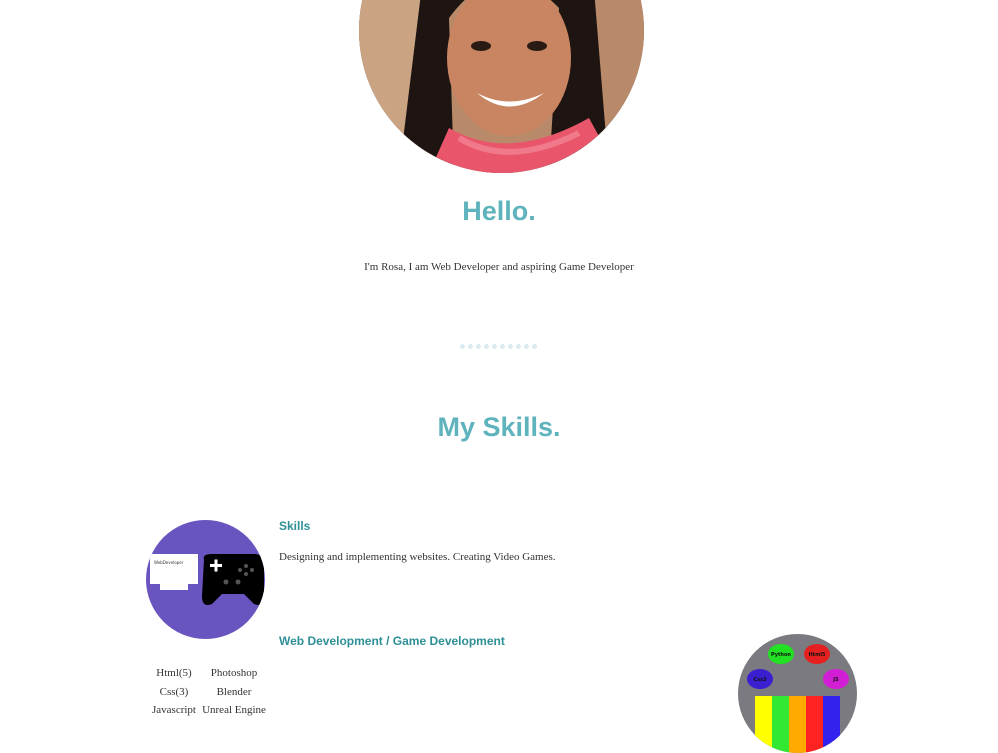  Describe the element at coordinates (234, 673) in the screenshot. I see `list-item: Photoshop` at that location.